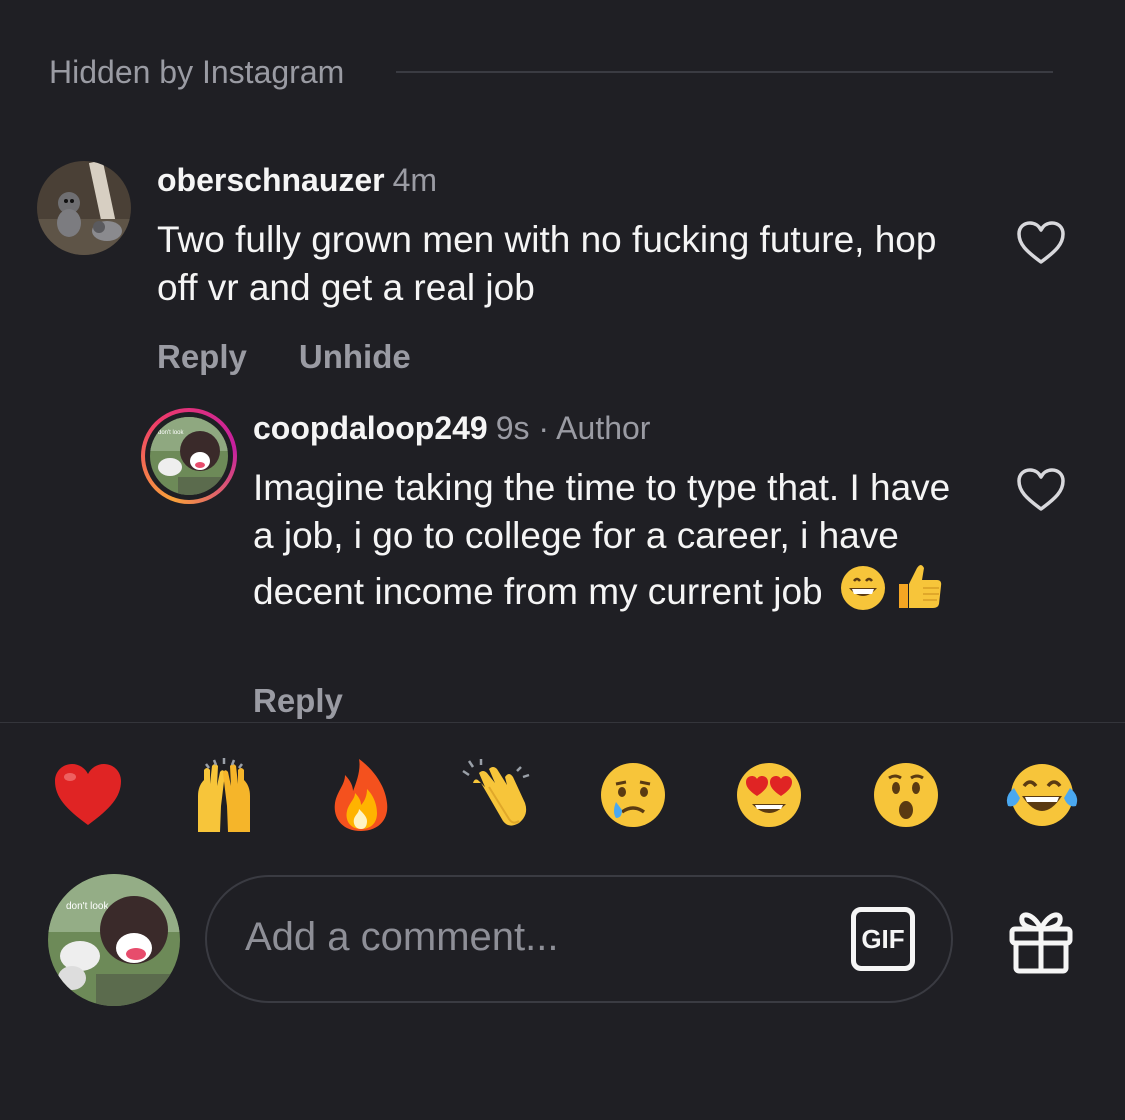 This screenshot has width=1125, height=1120. Describe the element at coordinates (1042, 795) in the screenshot. I see `tears-of-joy-face-reaction-icon` at that location.